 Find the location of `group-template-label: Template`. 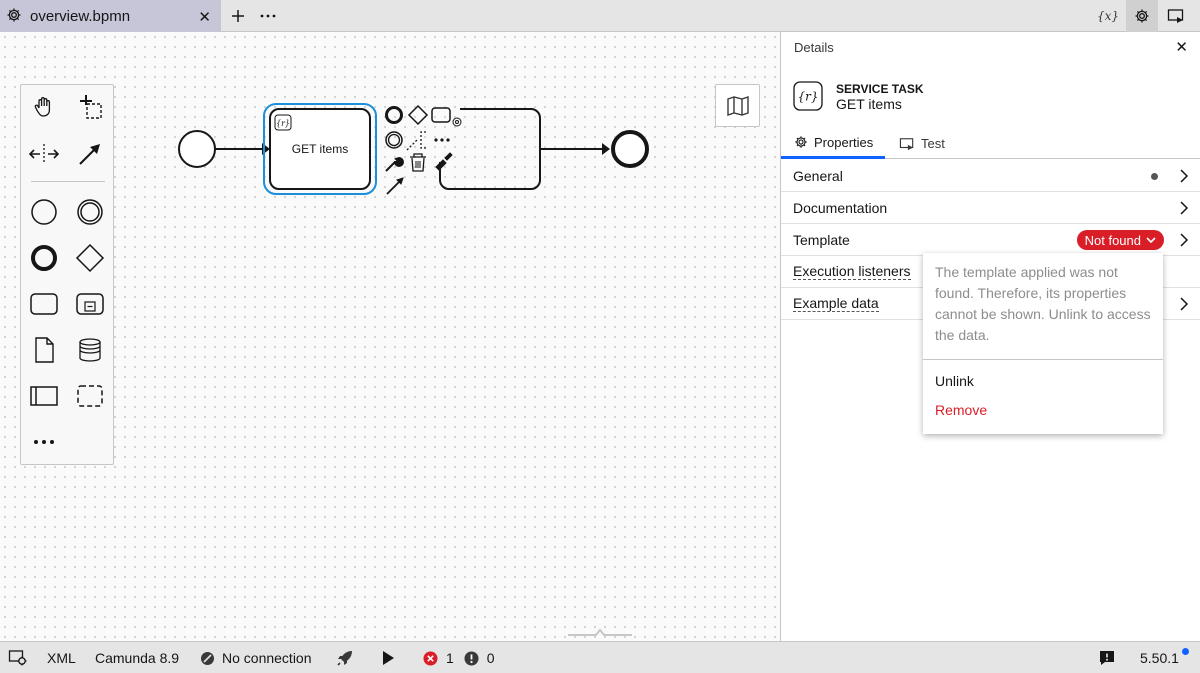

group-template-label: Template is located at coordinates (821, 239).